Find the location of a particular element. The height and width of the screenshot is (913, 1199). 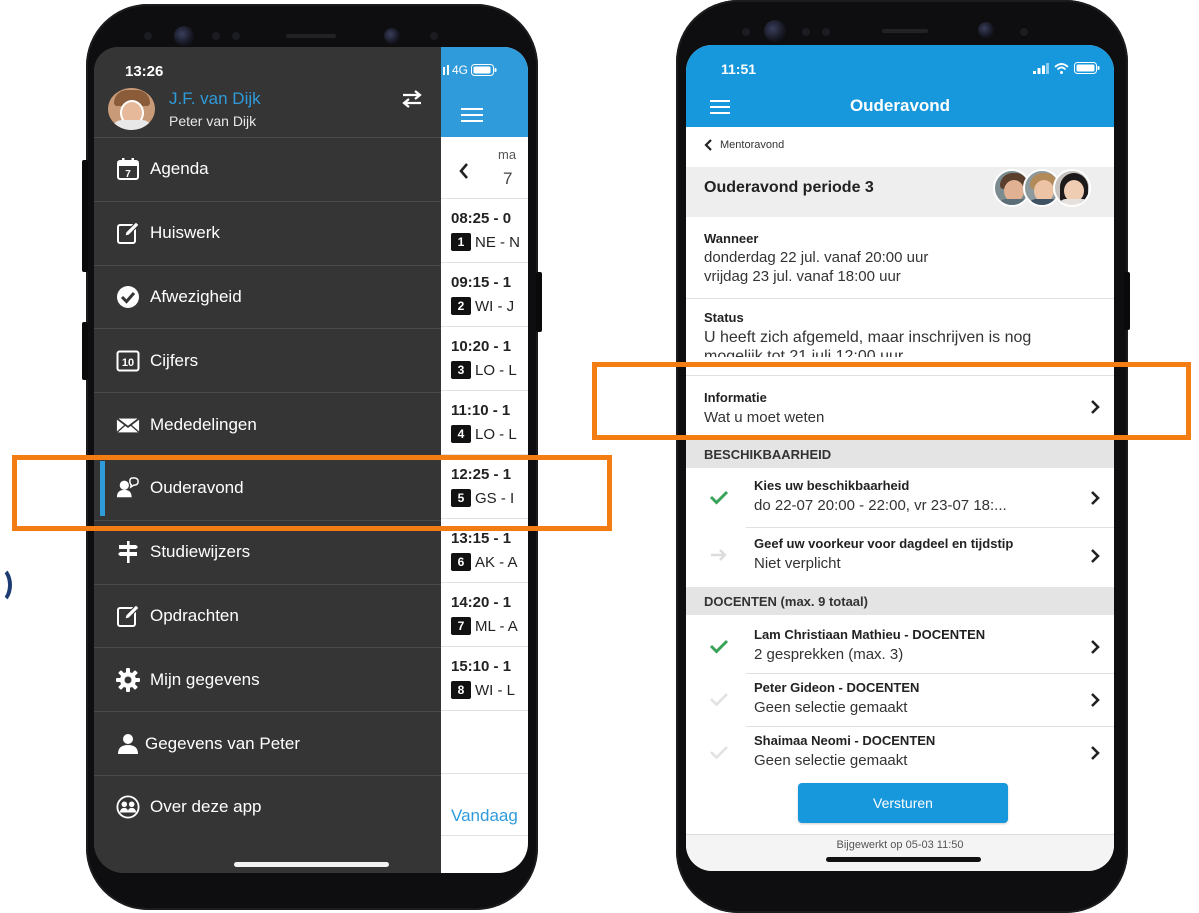

row-title: Shaimaa Neomi - DOCENTEN is located at coordinates (845, 740).